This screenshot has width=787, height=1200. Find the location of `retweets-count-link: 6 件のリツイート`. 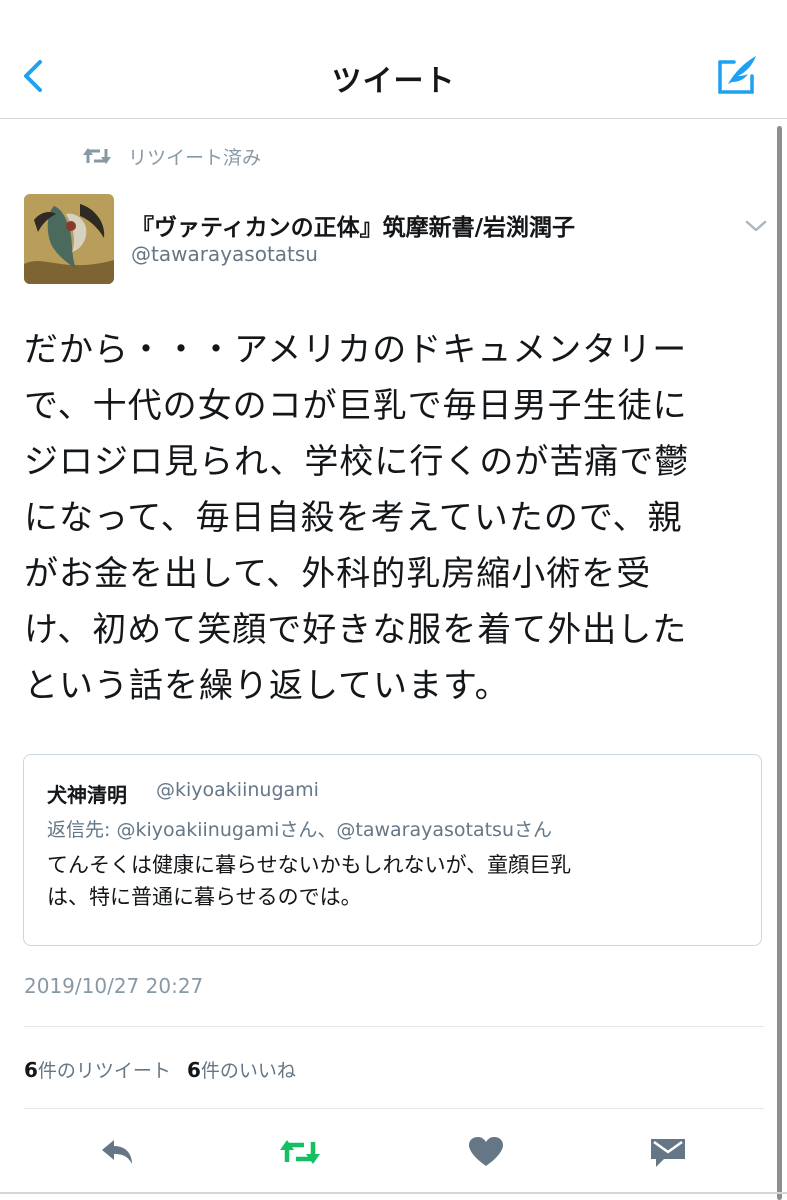

retweets-count-link: 6 件のリツイート is located at coordinates (97, 1069).